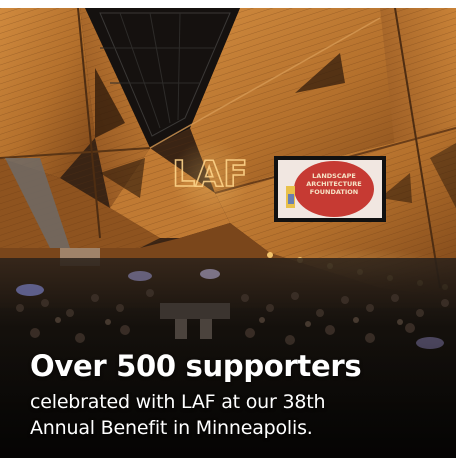  Describe the element at coordinates (209, 174) in the screenshot. I see `wall-letters: LAF` at that location.